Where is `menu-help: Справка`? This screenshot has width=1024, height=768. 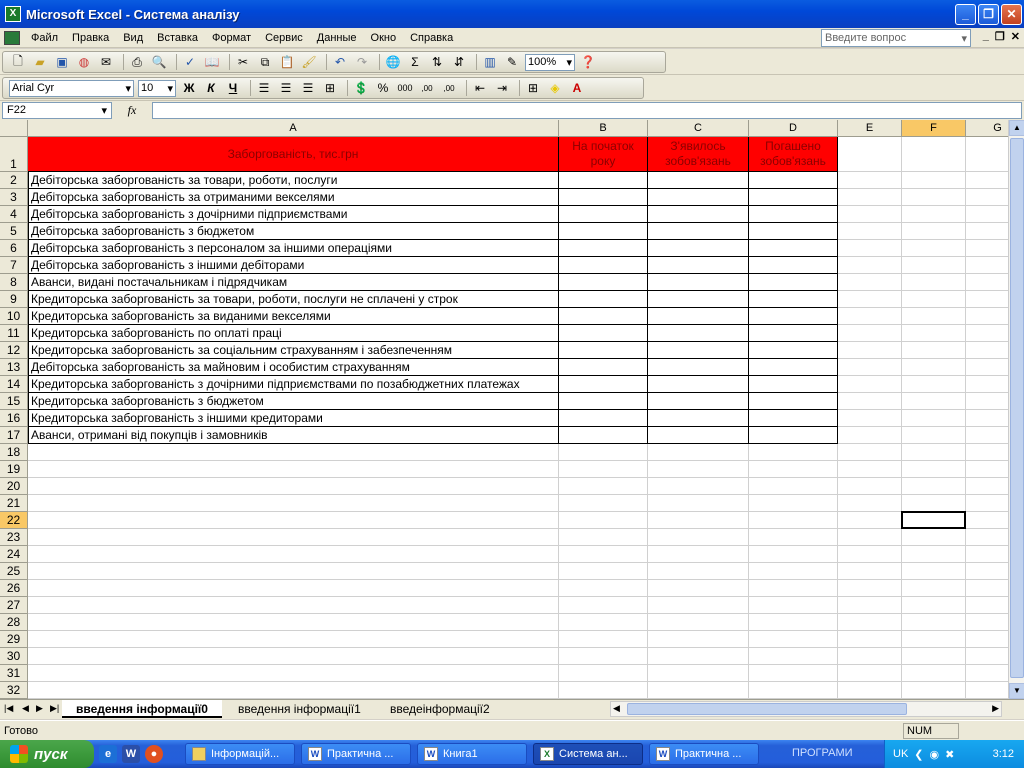
menu-help: Справка is located at coordinates (431, 38).